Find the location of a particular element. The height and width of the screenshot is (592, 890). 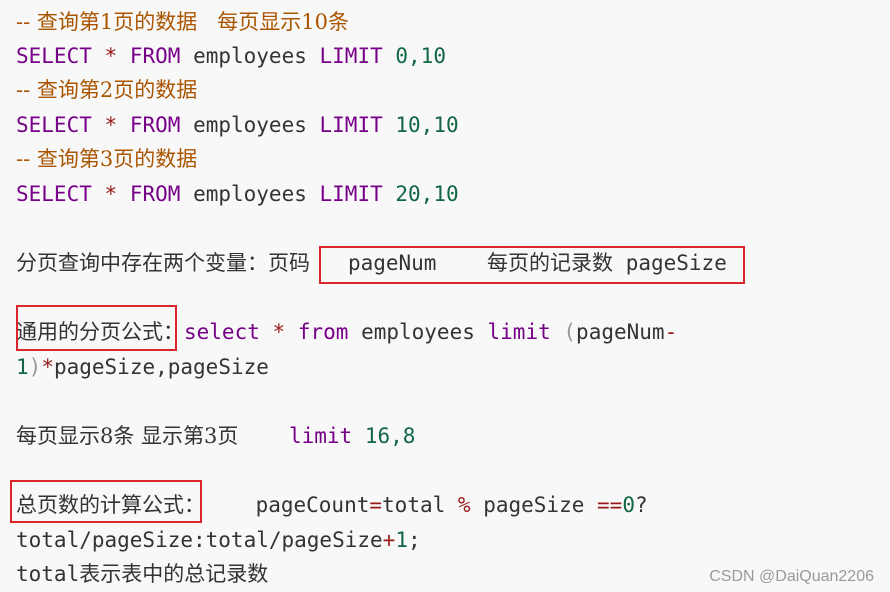

times-operator: * is located at coordinates (47, 367).